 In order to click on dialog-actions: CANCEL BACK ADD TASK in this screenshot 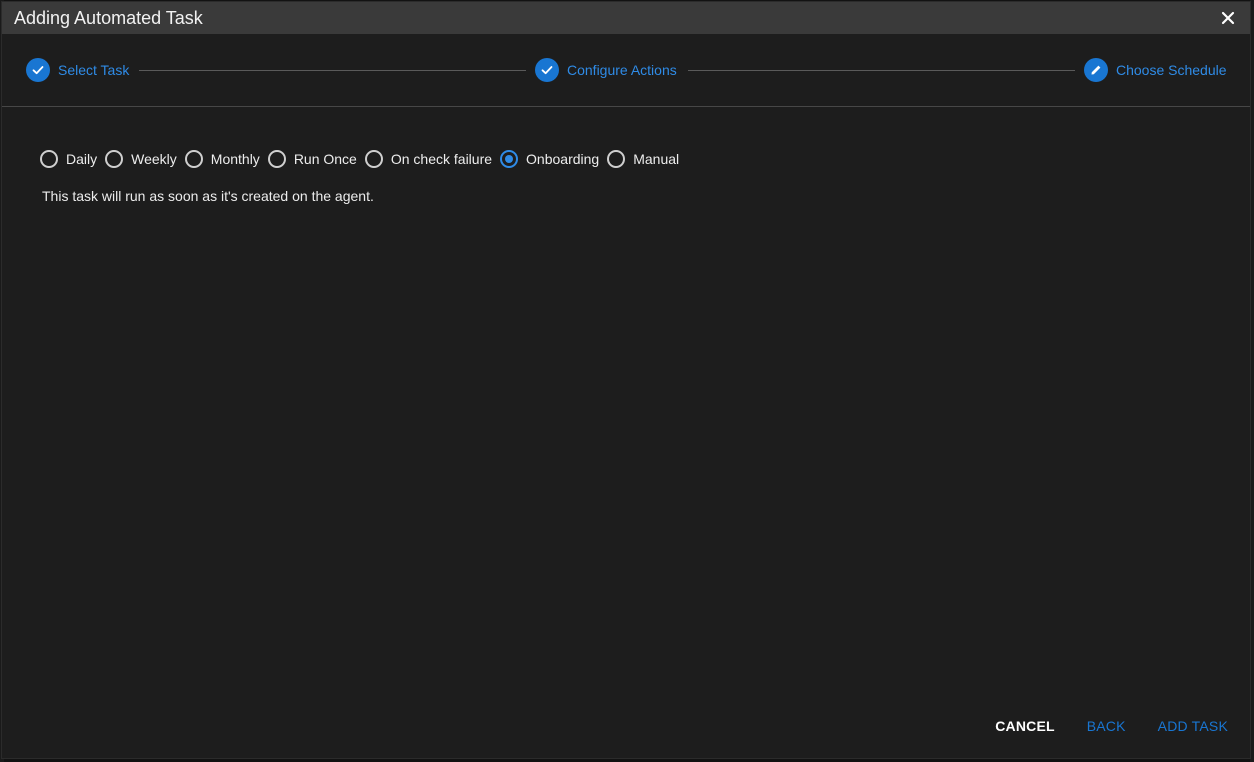, I will do `click(1103, 726)`.